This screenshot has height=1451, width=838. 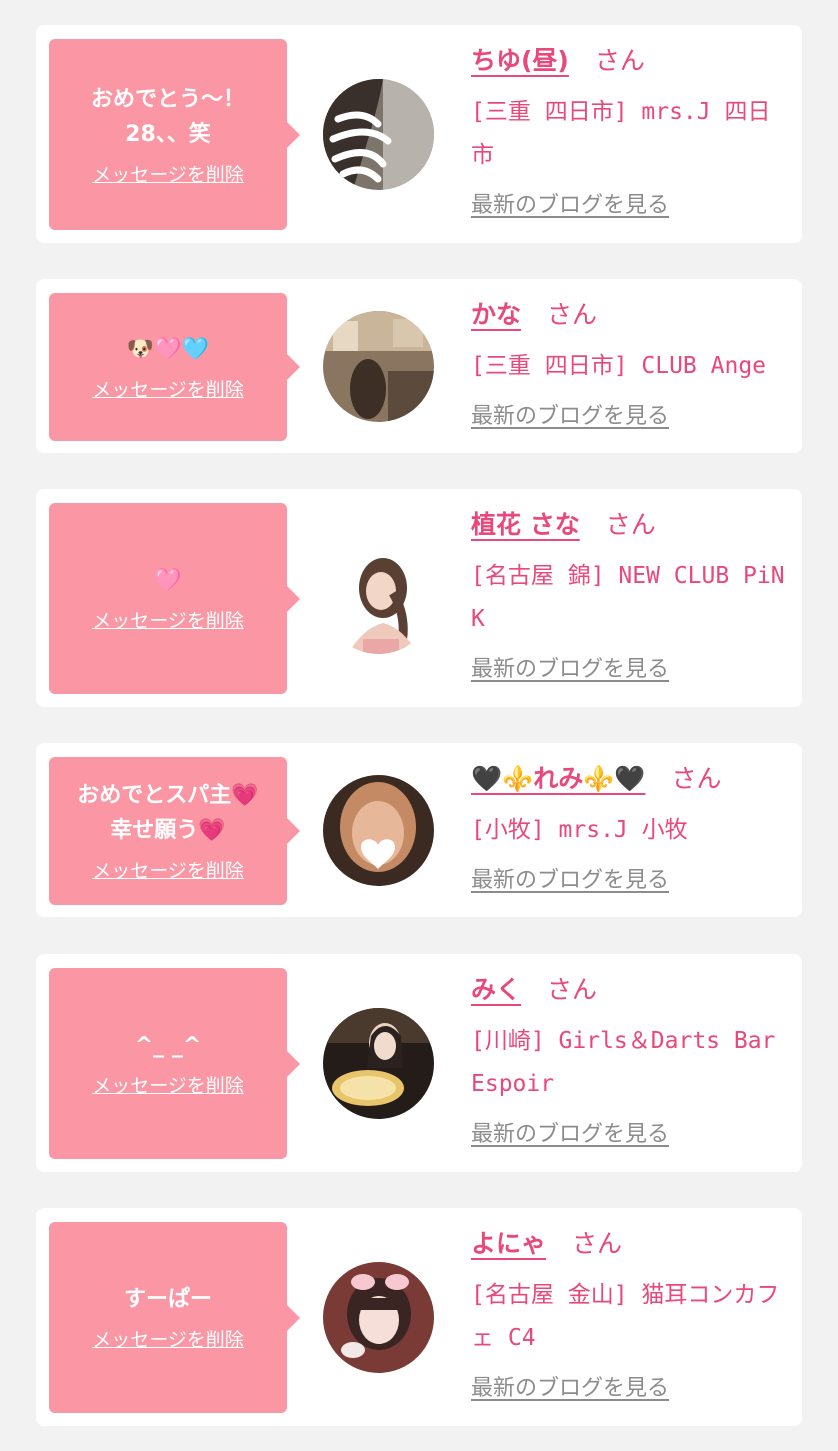 What do you see at coordinates (174, 598) in the screenshot?
I see `message-bubble: 🩷 メッセージを削除` at bounding box center [174, 598].